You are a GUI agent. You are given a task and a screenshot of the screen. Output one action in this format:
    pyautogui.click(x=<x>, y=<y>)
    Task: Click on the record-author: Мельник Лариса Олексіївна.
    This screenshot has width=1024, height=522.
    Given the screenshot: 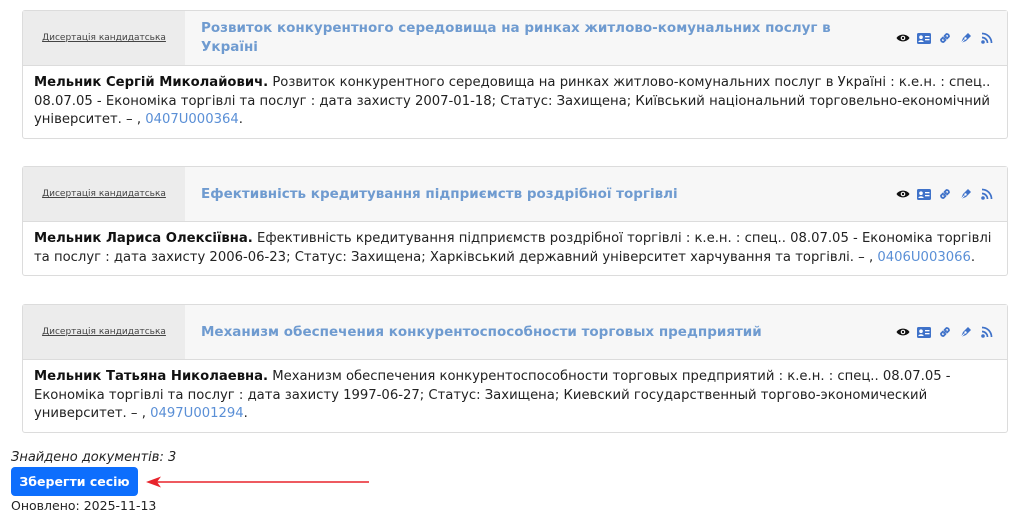 What is the action you would take?
    pyautogui.click(x=143, y=238)
    